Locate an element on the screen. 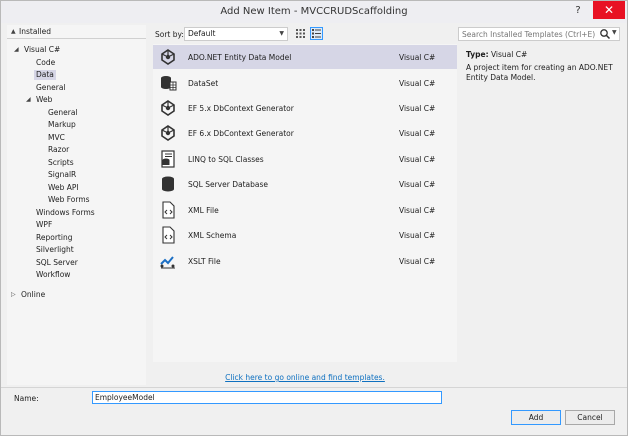  database-icon is located at coordinates (168, 184).